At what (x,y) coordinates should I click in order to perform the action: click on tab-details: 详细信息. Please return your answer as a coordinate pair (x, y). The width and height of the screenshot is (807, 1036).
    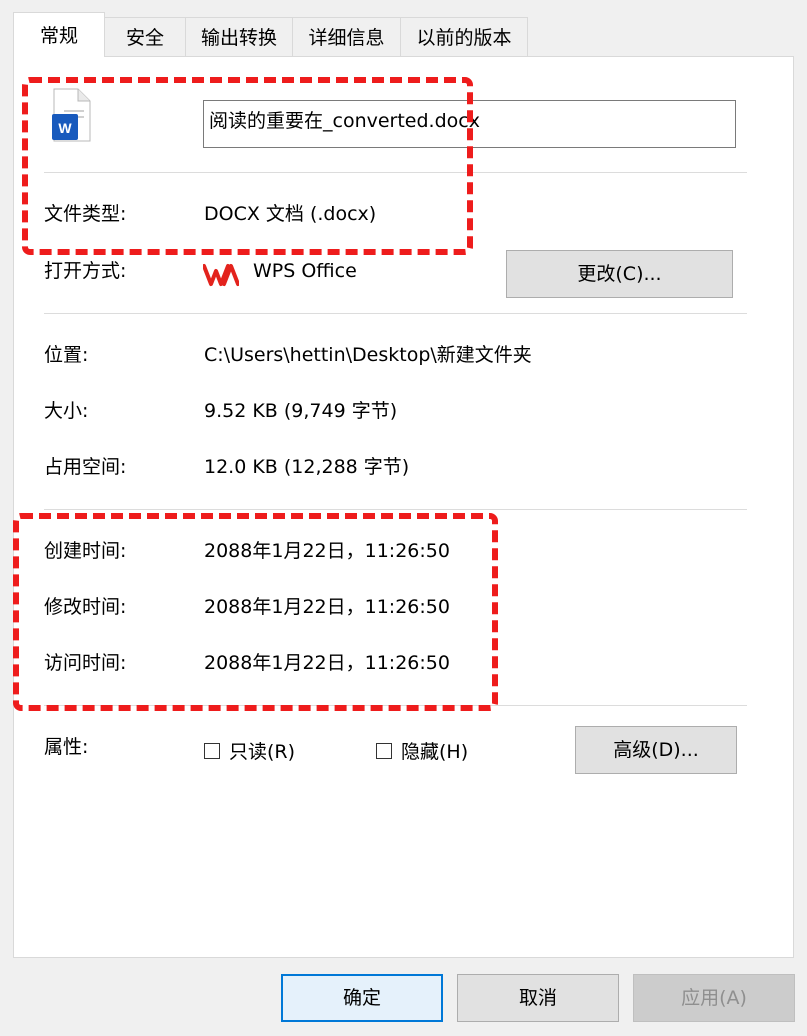
    Looking at the image, I should click on (346, 36).